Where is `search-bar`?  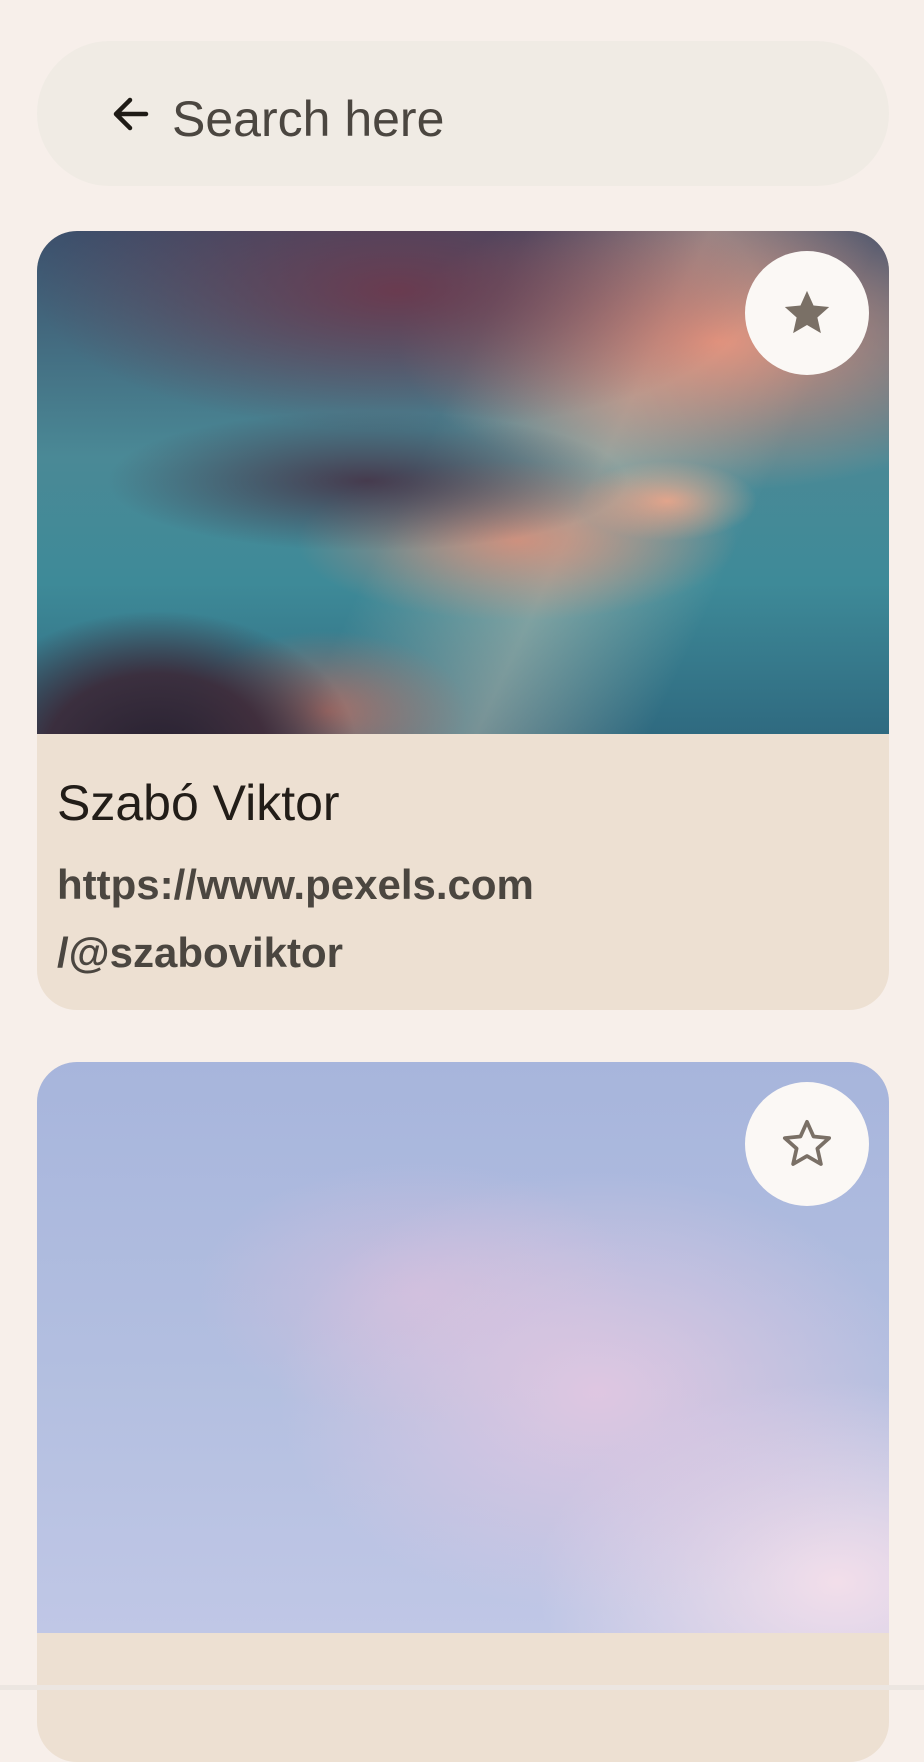 search-bar is located at coordinates (463, 113).